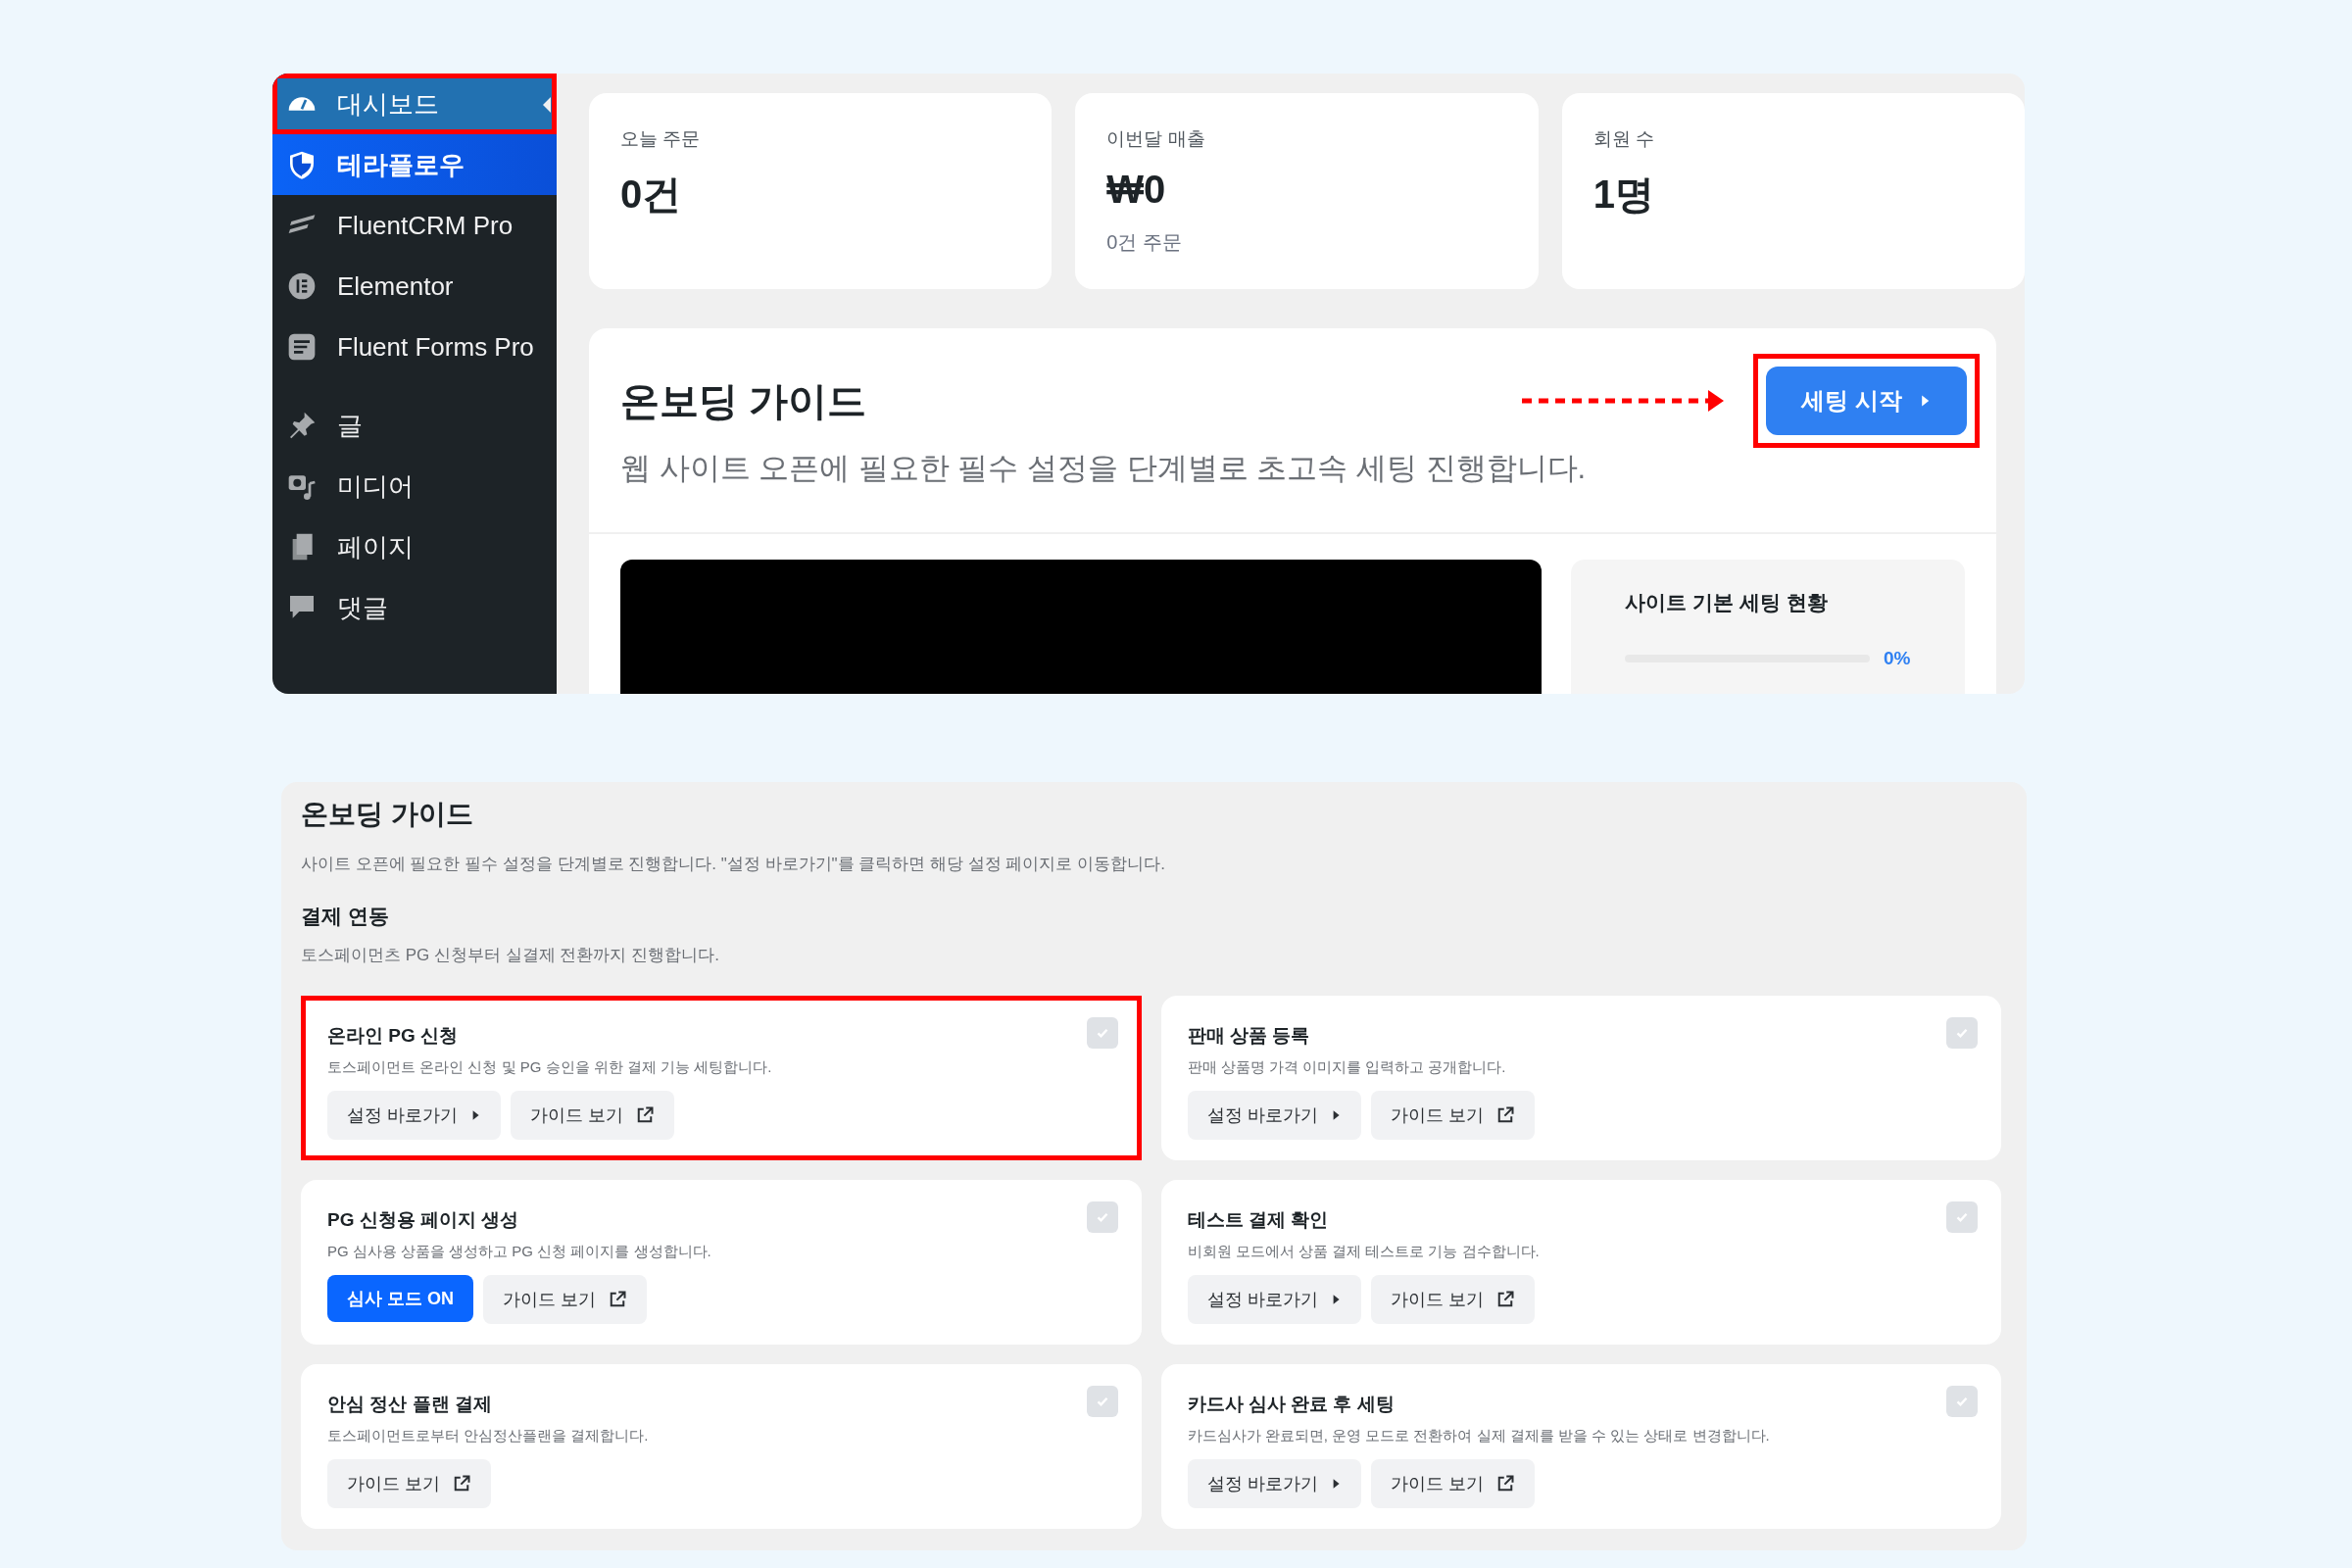 The height and width of the screenshot is (1568, 2352). Describe the element at coordinates (414, 546) in the screenshot. I see `sidebar-item: 페이지` at that location.